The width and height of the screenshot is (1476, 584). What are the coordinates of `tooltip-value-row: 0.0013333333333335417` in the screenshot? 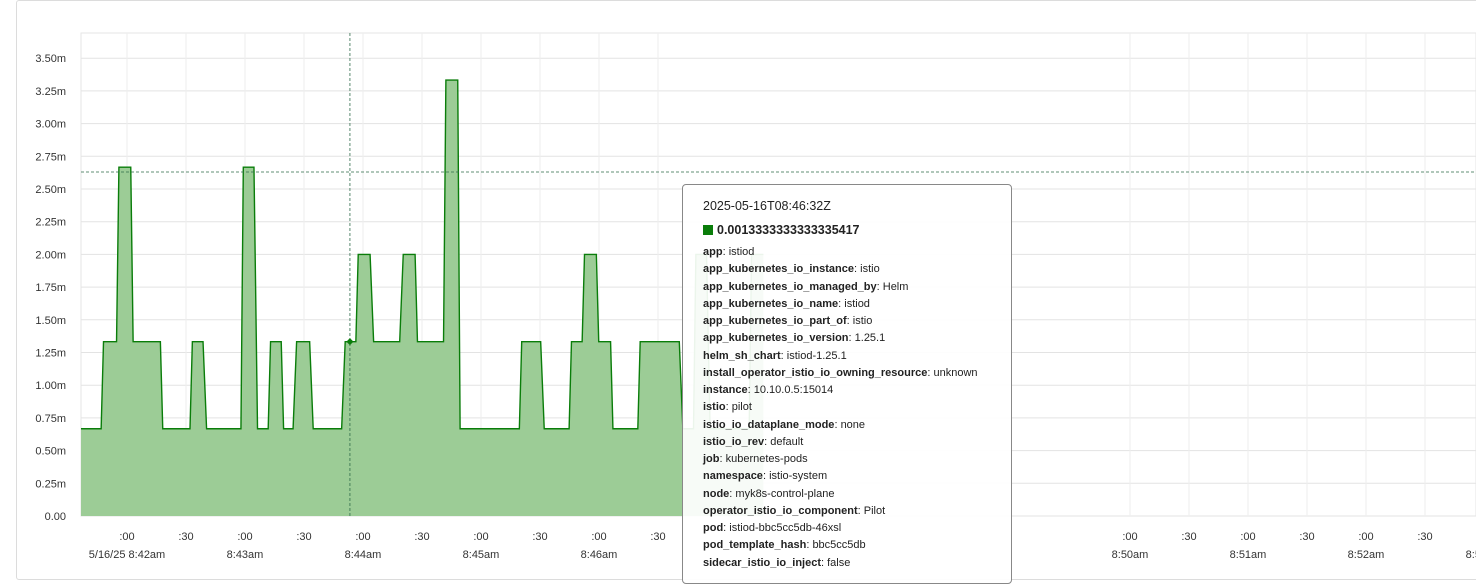 It's located at (847, 230).